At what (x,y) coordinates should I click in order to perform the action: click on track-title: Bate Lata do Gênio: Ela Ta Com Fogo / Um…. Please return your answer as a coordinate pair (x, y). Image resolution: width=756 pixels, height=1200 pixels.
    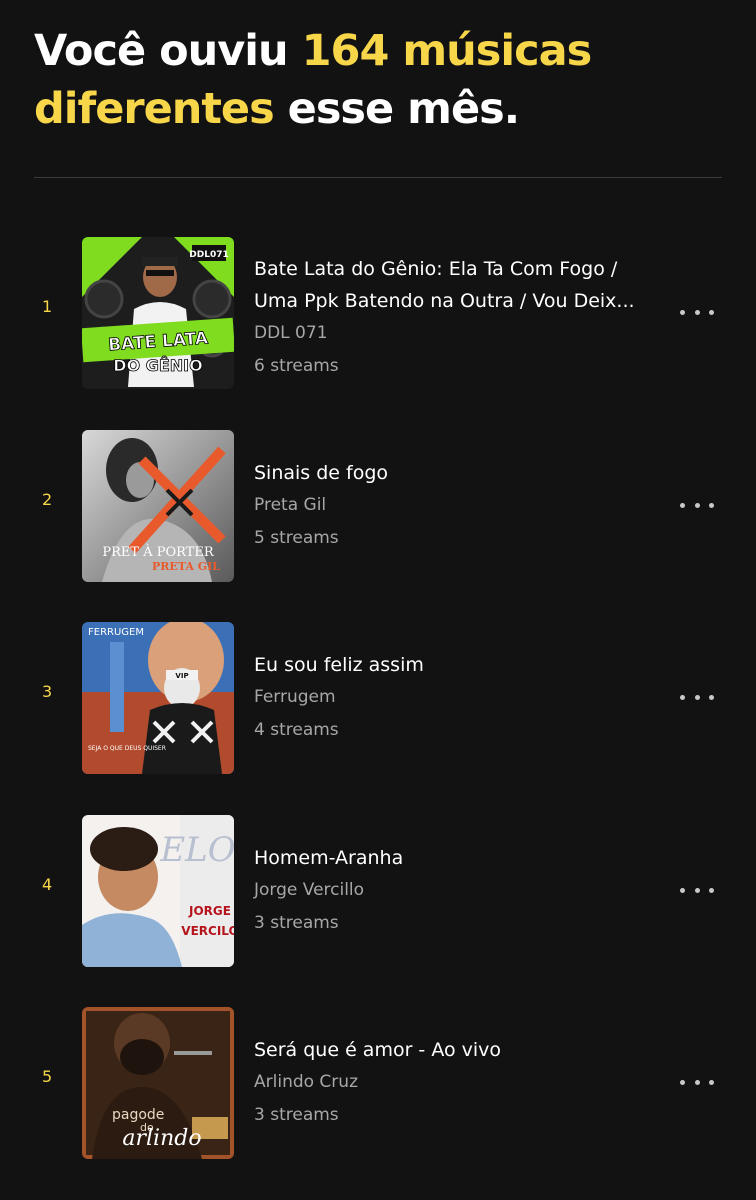
    Looking at the image, I should click on (459, 285).